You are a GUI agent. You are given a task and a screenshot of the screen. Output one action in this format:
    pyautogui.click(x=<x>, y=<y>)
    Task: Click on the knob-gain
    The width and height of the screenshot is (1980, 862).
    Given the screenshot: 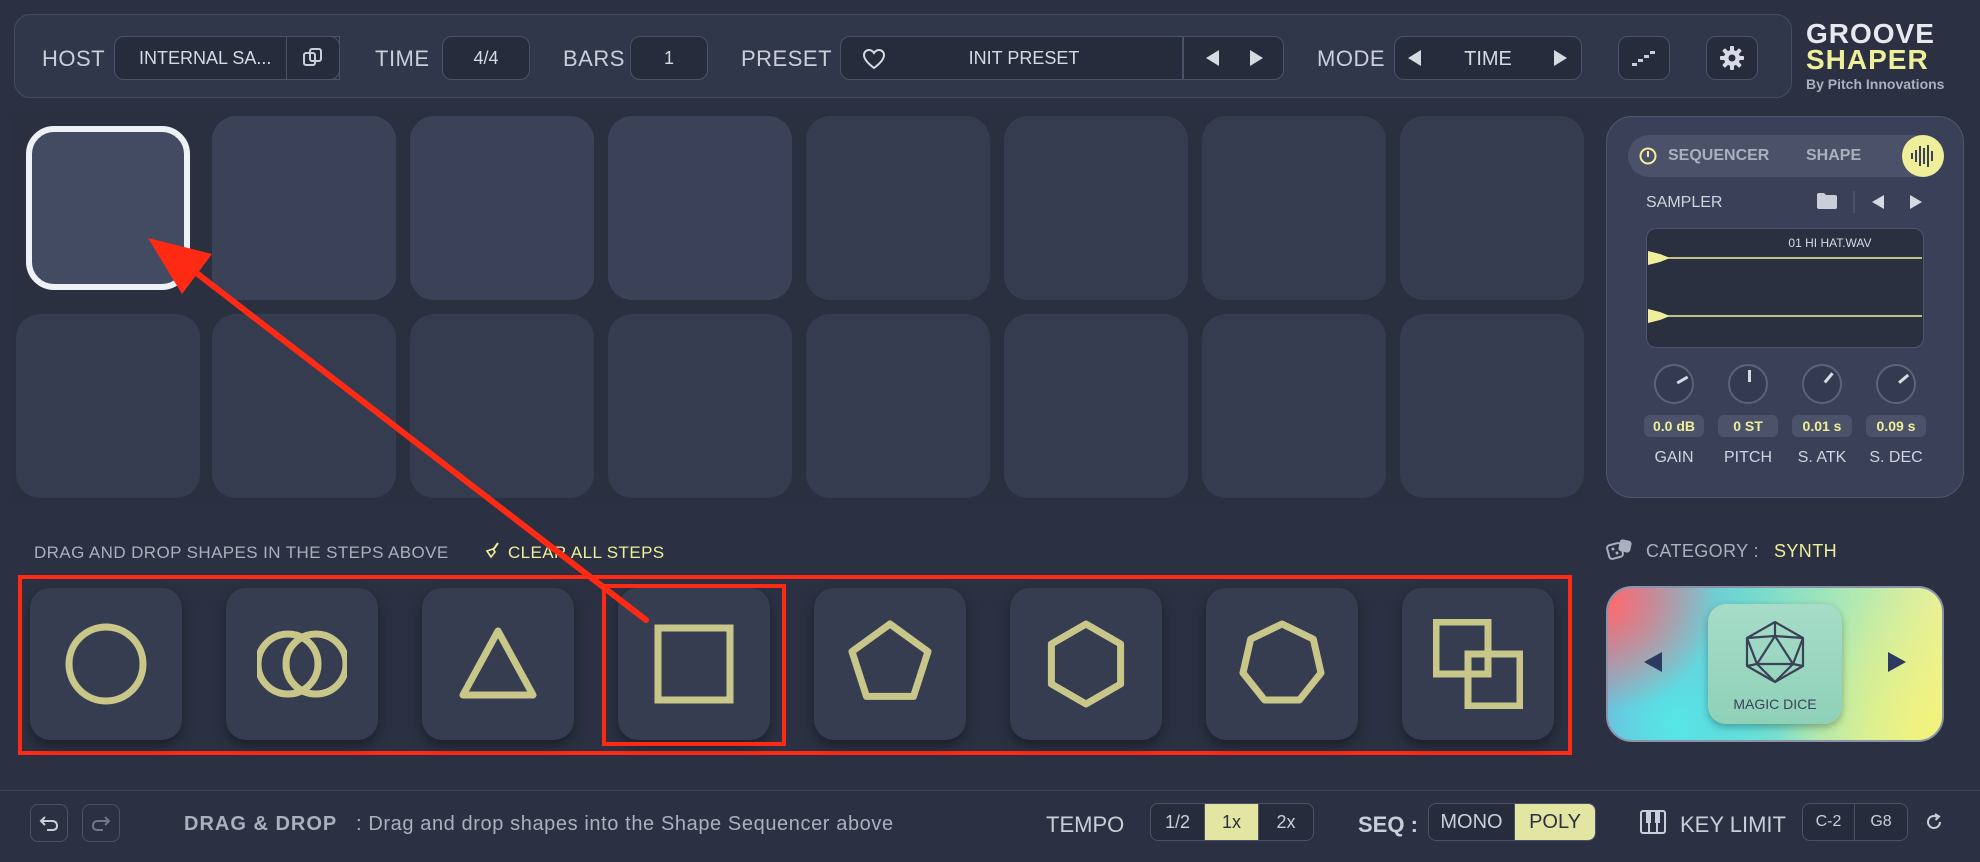 What is the action you would take?
    pyautogui.click(x=1674, y=384)
    